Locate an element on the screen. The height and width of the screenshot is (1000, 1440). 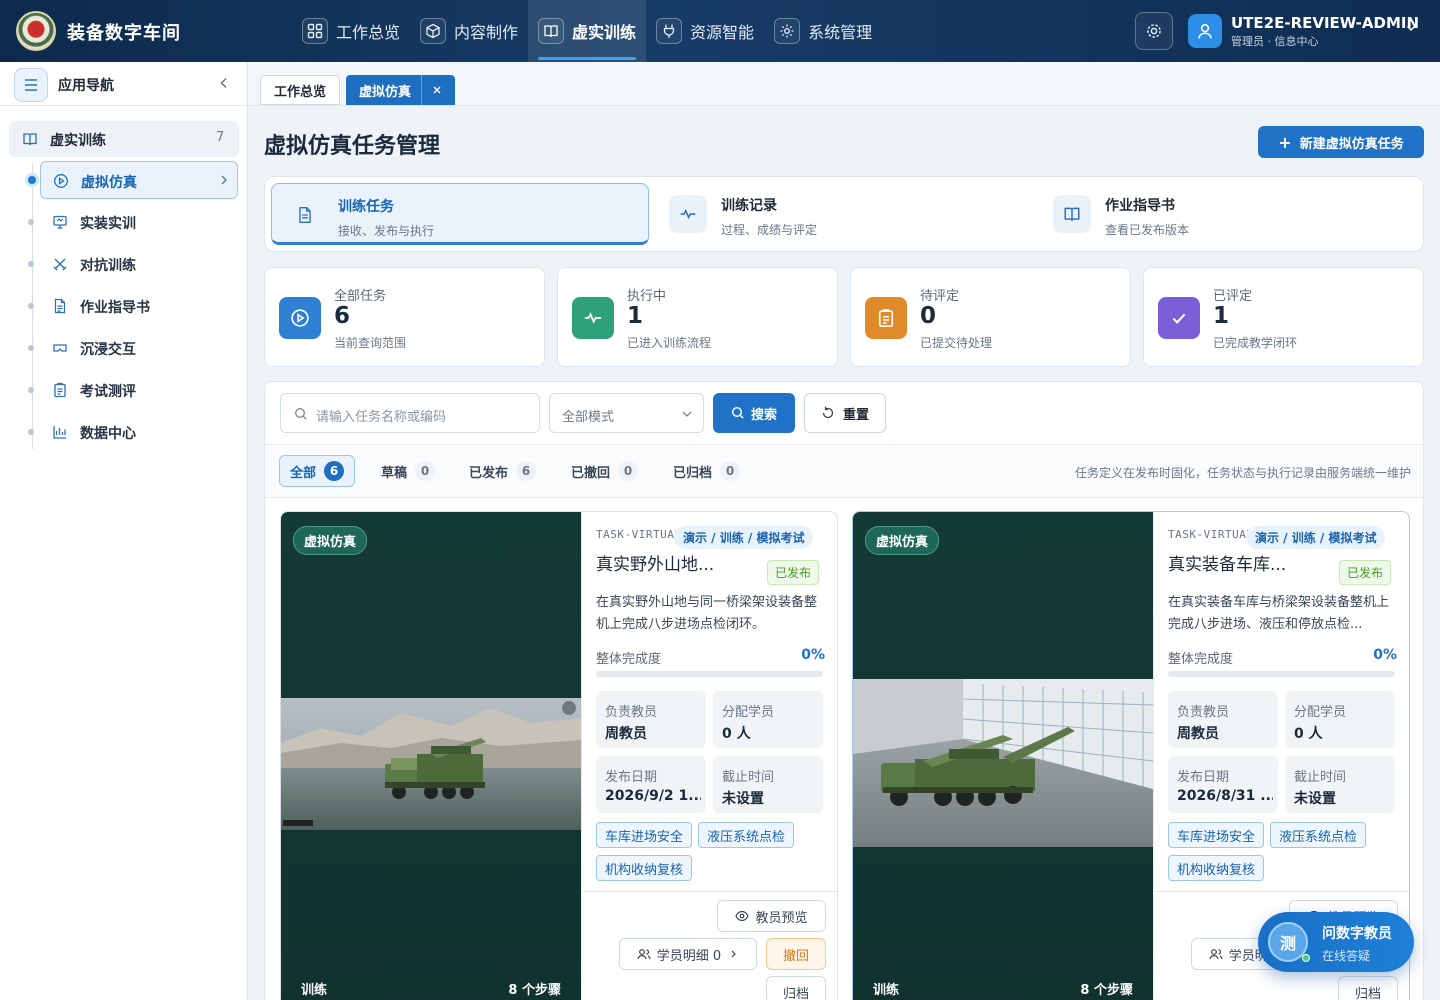
swords-icon is located at coordinates (60, 264).